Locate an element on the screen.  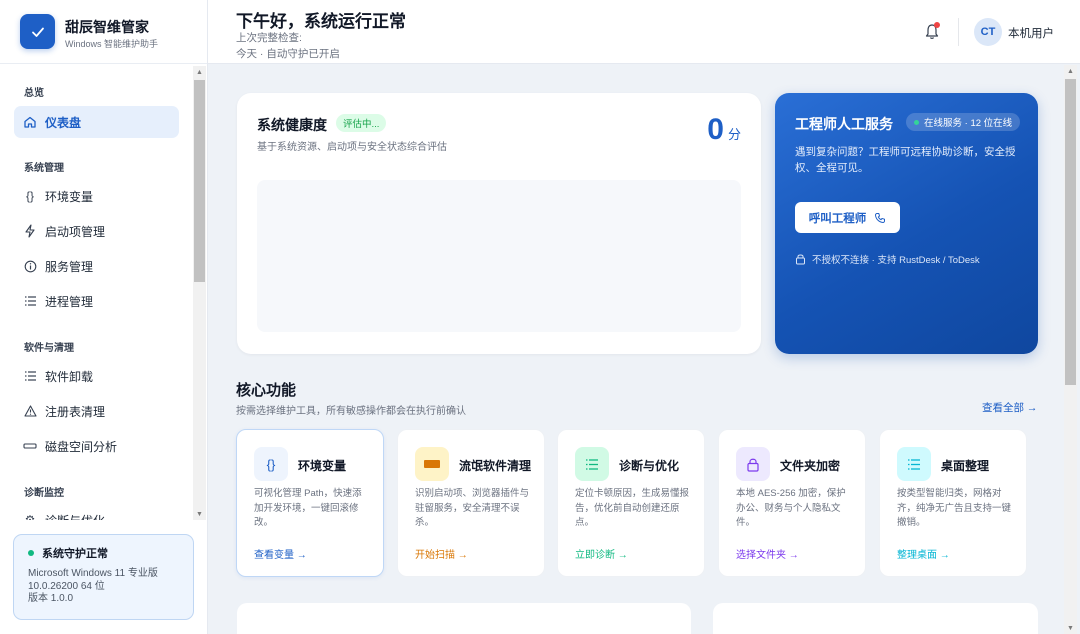
avatar: CT is located at coordinates (988, 32).